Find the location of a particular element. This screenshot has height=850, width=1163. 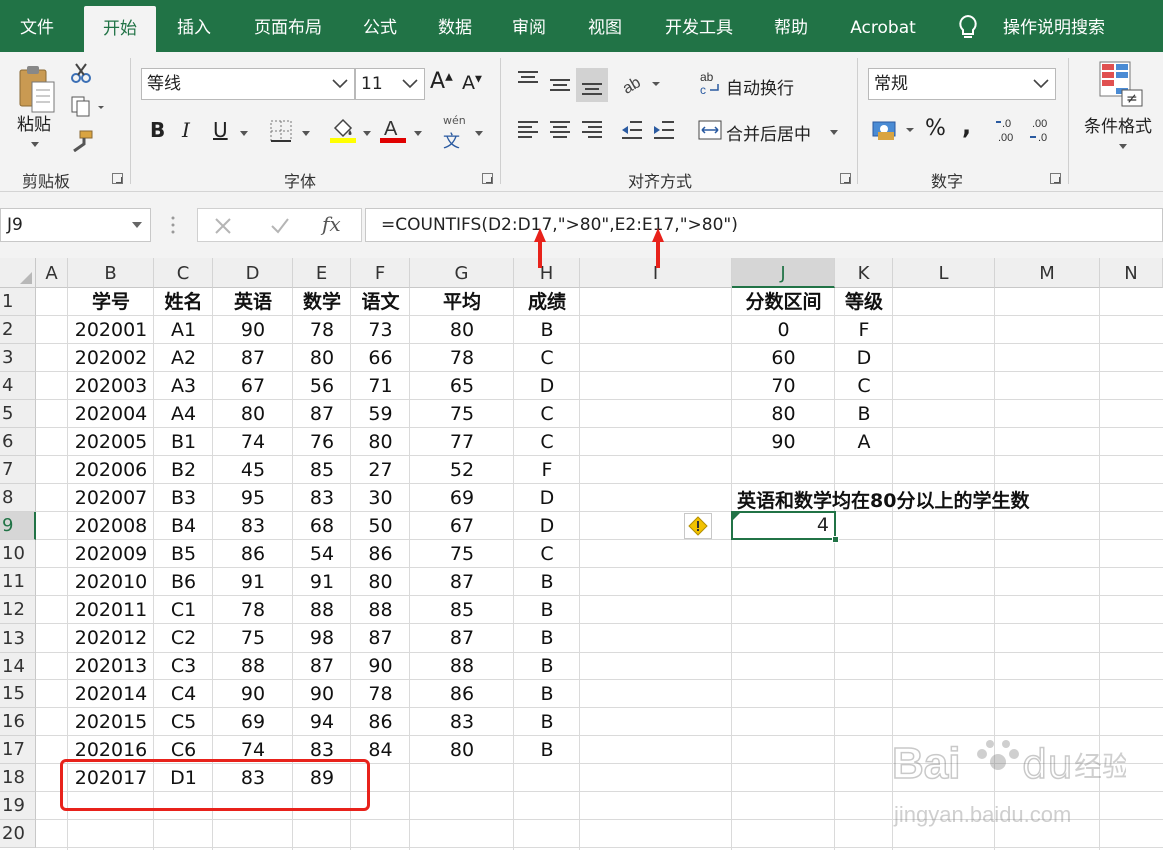

row-header-3: 3 is located at coordinates (18, 358).